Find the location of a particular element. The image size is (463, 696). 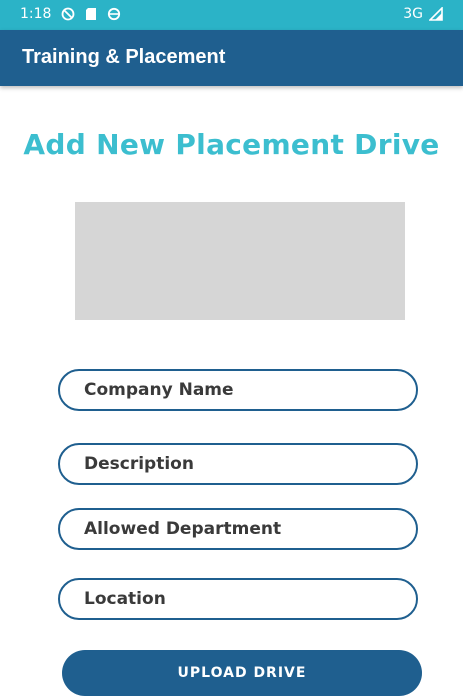

drive-image-placeholder is located at coordinates (240, 261).